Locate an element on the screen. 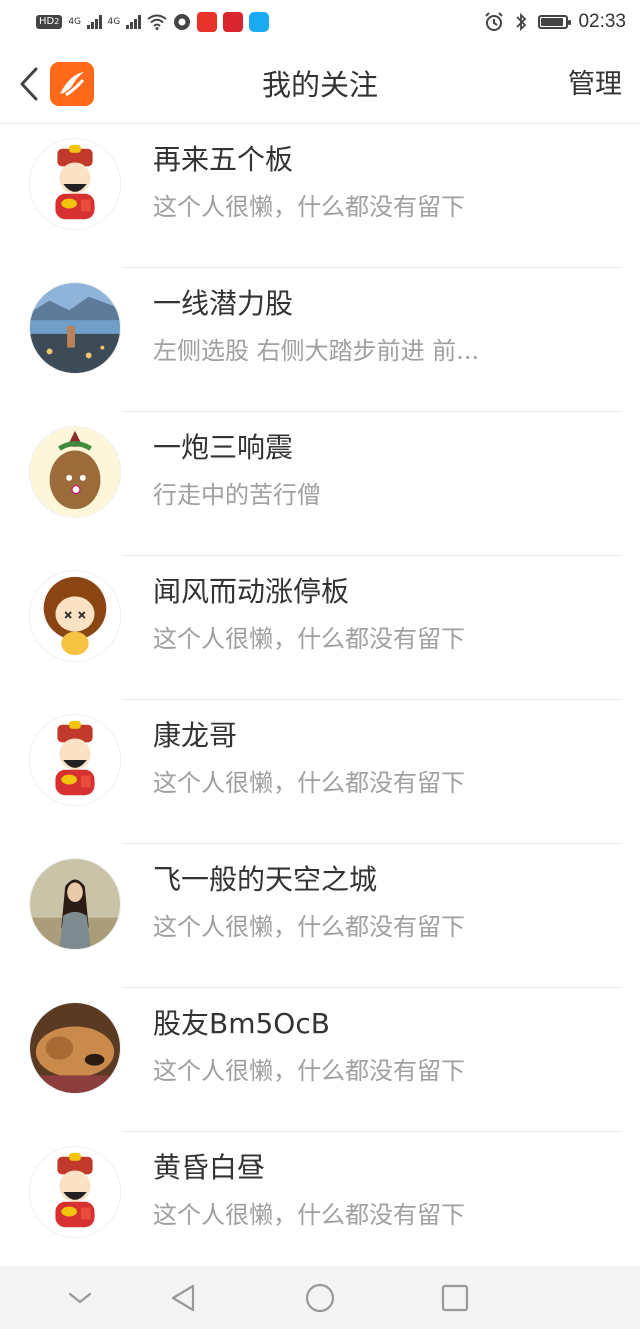 The width and height of the screenshot is (640, 1329). follow-desc: 行走中的苦行僧 is located at coordinates (237, 495).